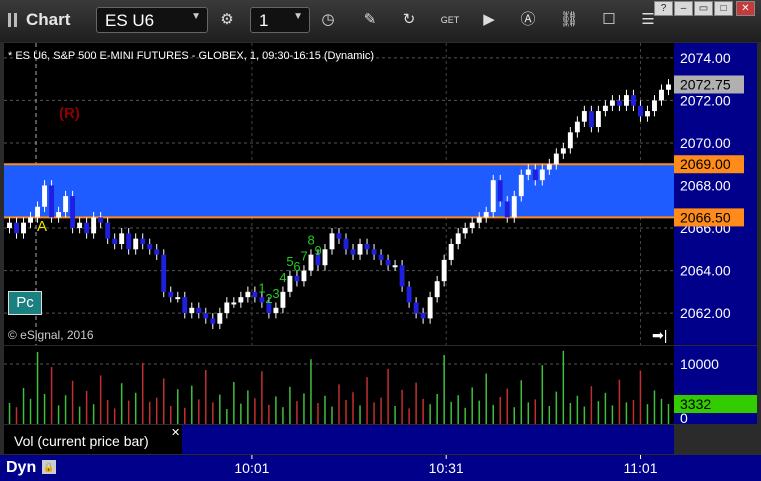 Image resolution: width=761 pixels, height=481 pixels. Describe the element at coordinates (48, 19) in the screenshot. I see `app-title: Chart` at that location.